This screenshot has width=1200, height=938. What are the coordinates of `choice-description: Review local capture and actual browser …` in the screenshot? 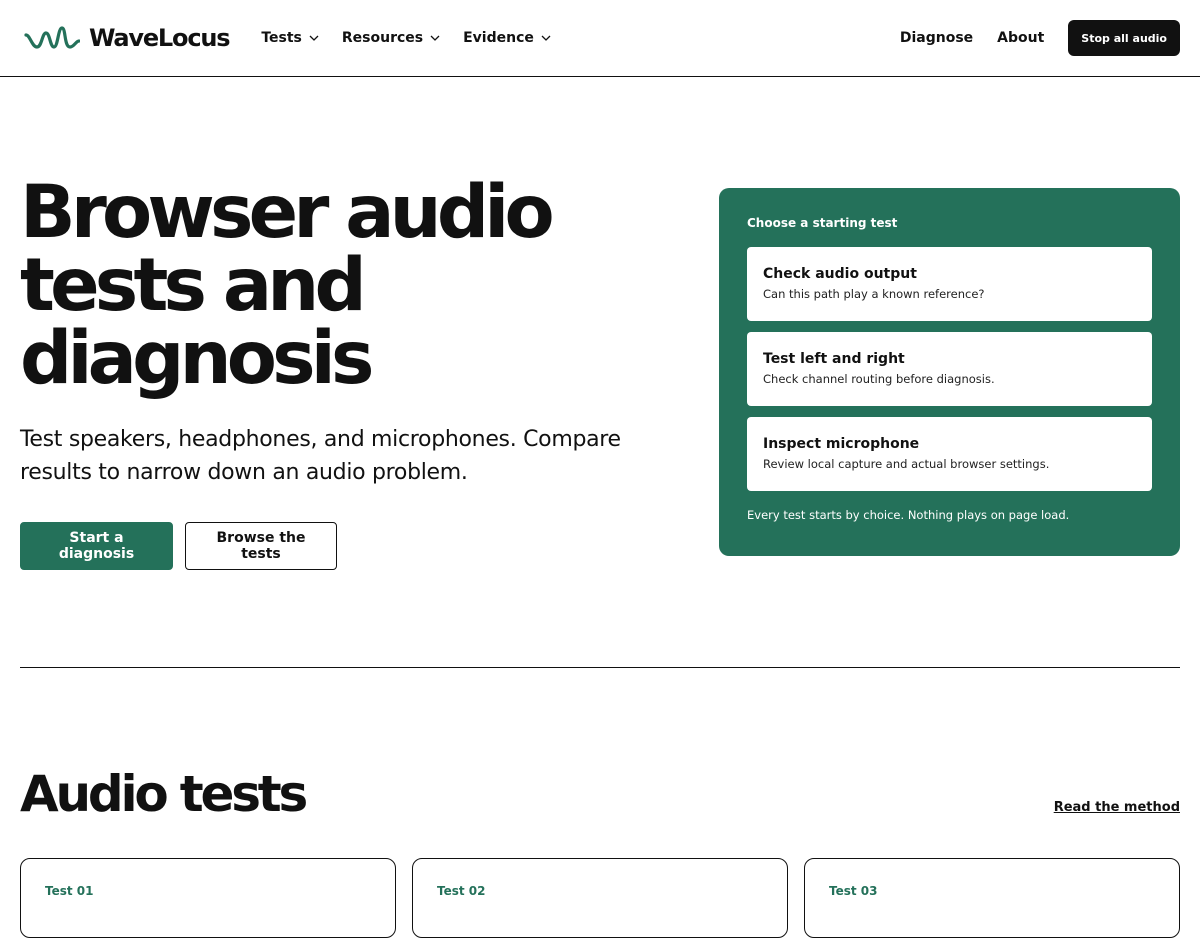 It's located at (906, 464).